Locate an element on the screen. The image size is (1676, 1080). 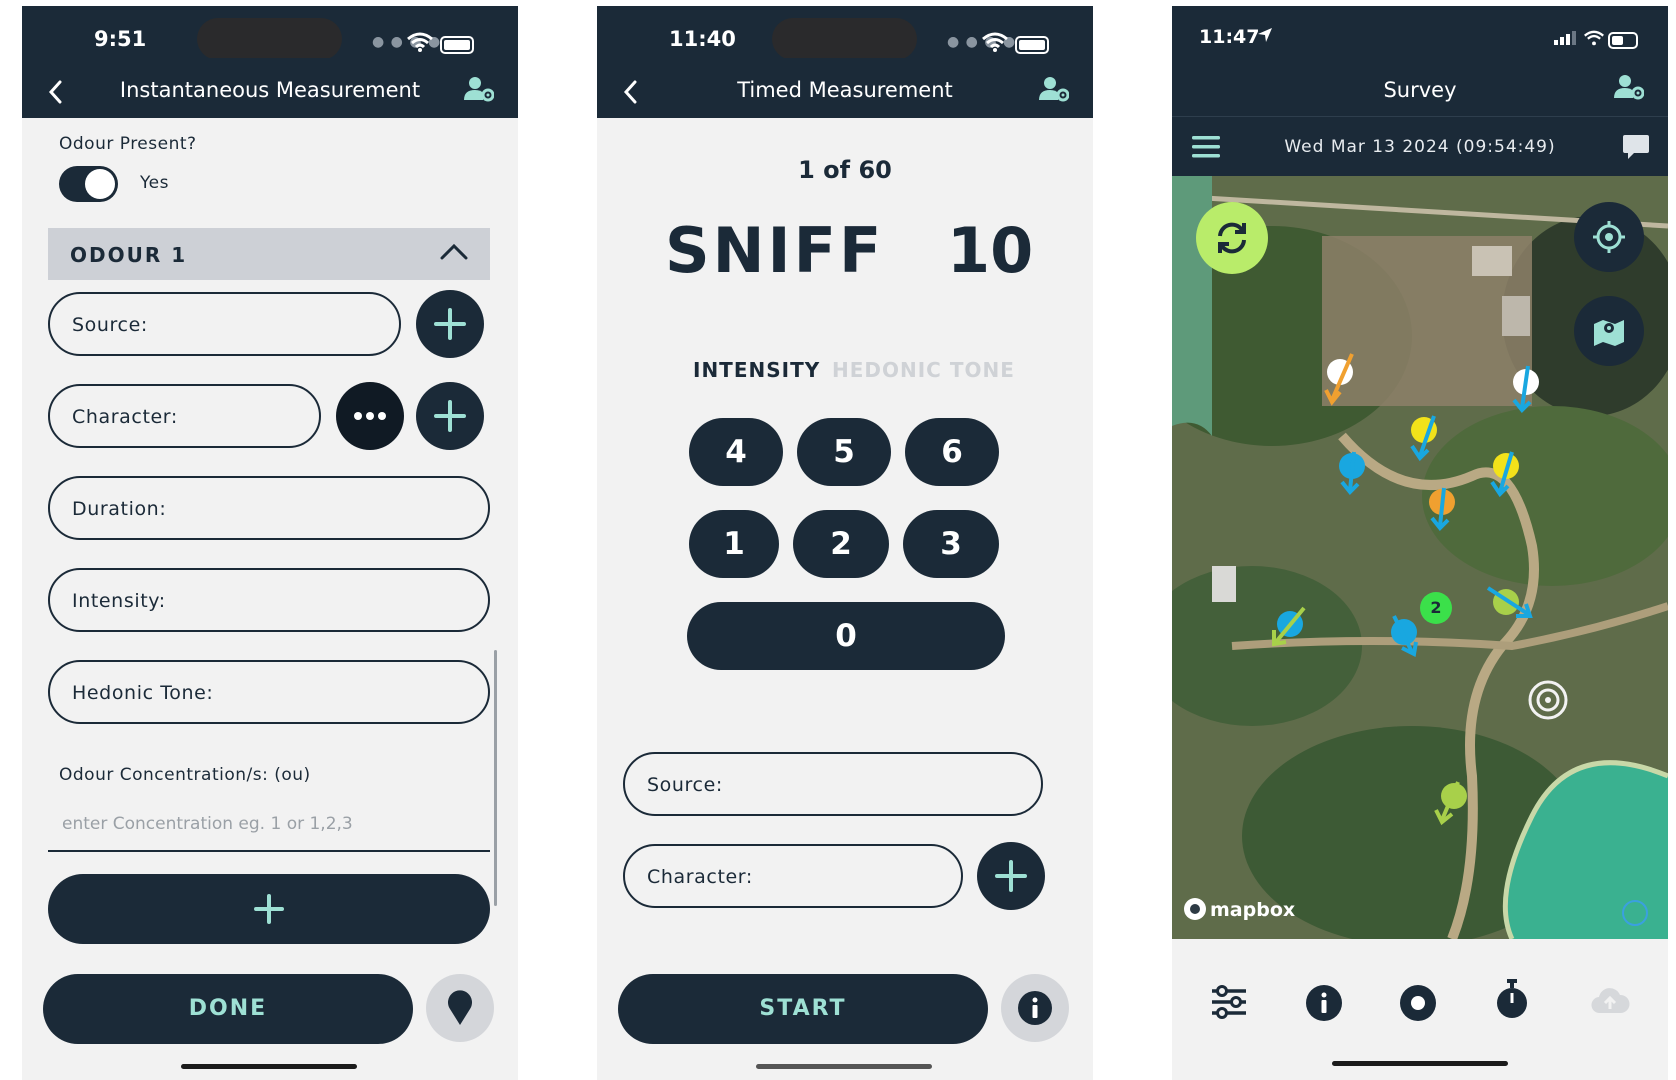
status-time: 11:40 is located at coordinates (702, 39).